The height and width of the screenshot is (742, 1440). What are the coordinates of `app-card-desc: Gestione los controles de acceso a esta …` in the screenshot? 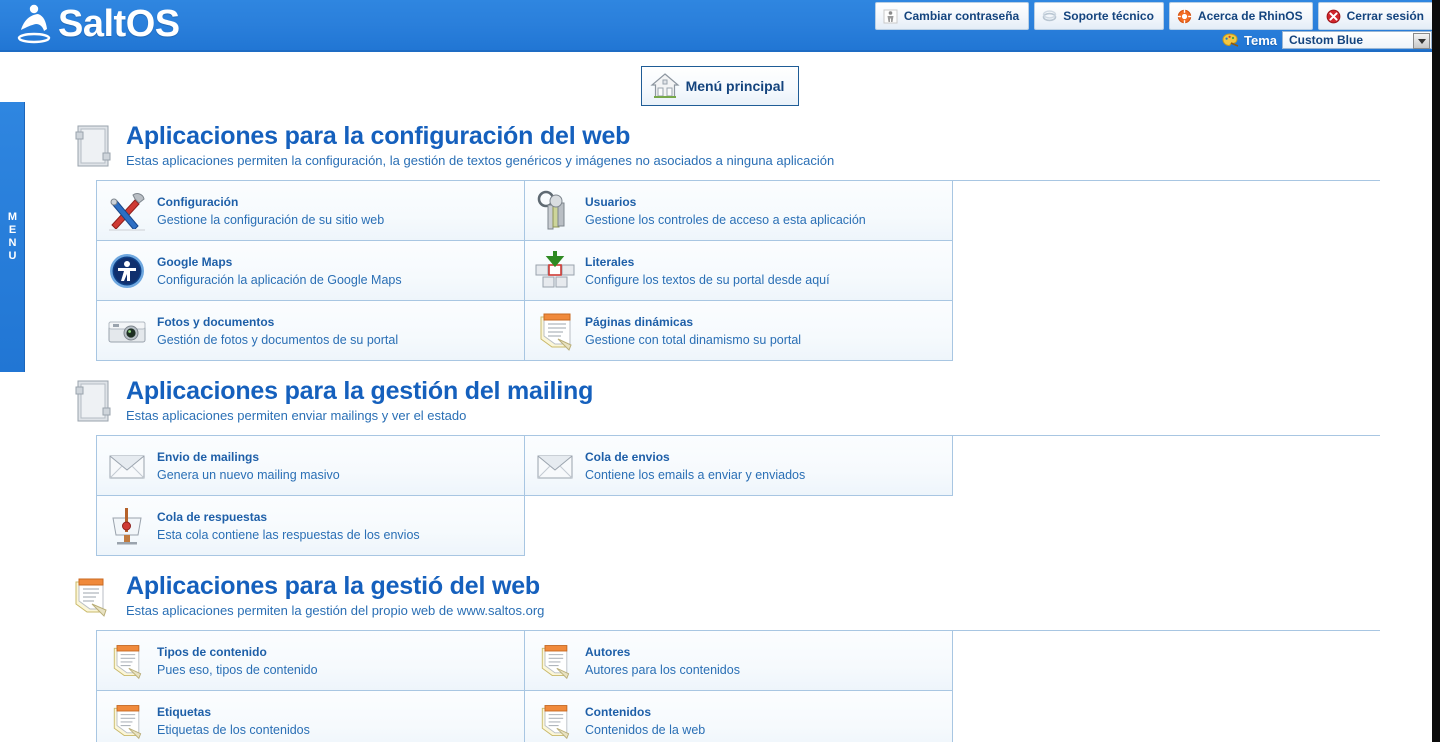 It's located at (725, 220).